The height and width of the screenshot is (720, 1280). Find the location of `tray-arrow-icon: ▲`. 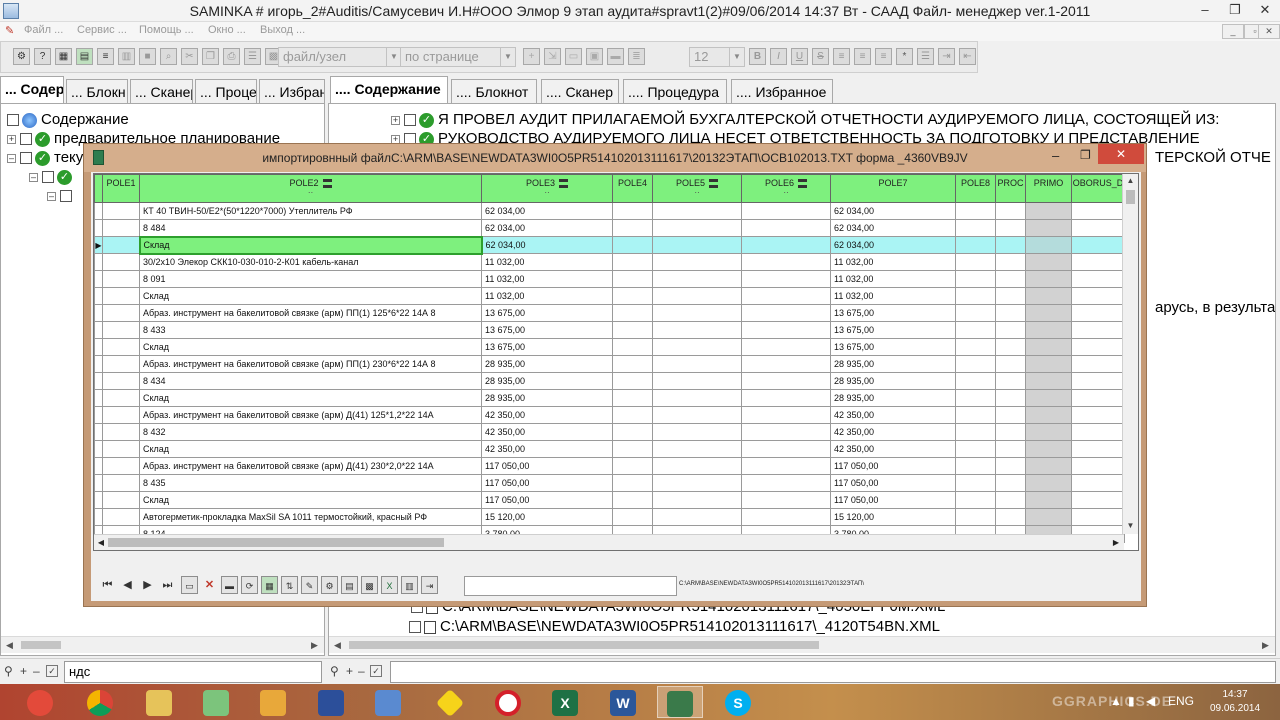

tray-arrow-icon: ▲ is located at coordinates (1116, 701).